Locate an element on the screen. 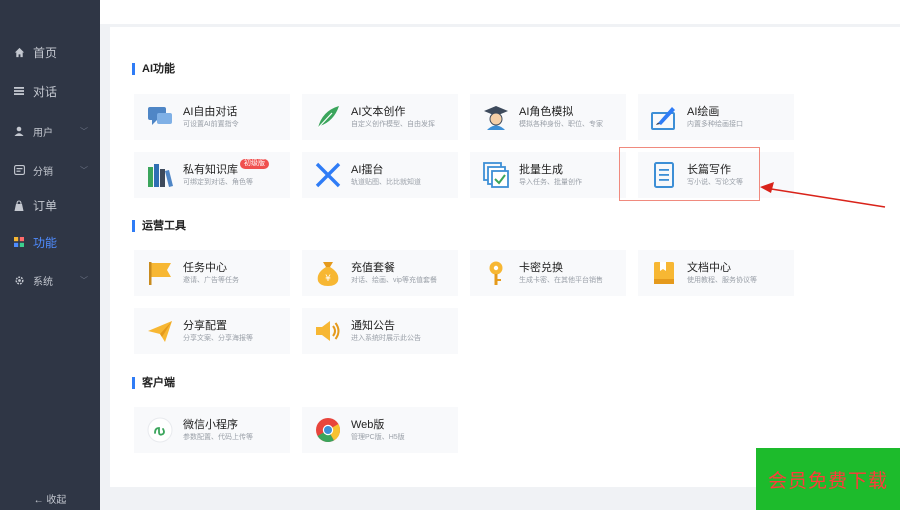 This screenshot has width=900, height=510. card-desc: 自定义创作模型、自由发挥 is located at coordinates (393, 124).